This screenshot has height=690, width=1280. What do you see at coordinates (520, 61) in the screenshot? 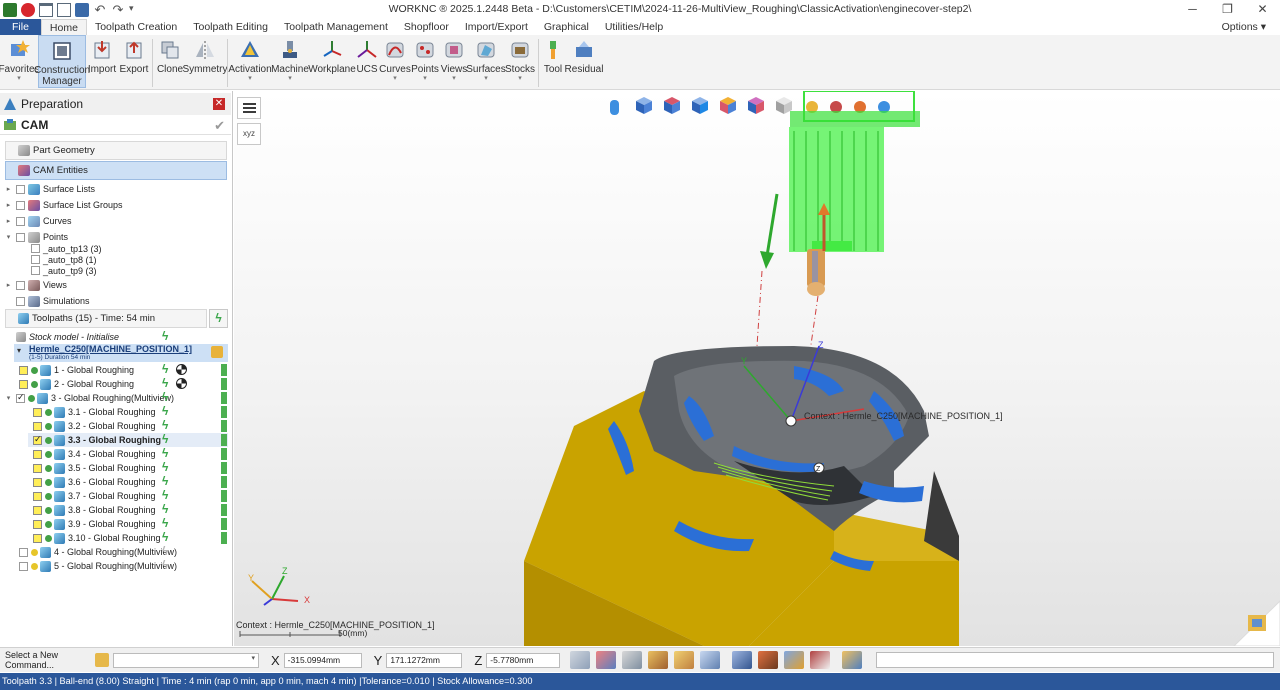
I see `stocks-button: Stocks ▾` at bounding box center [520, 61].